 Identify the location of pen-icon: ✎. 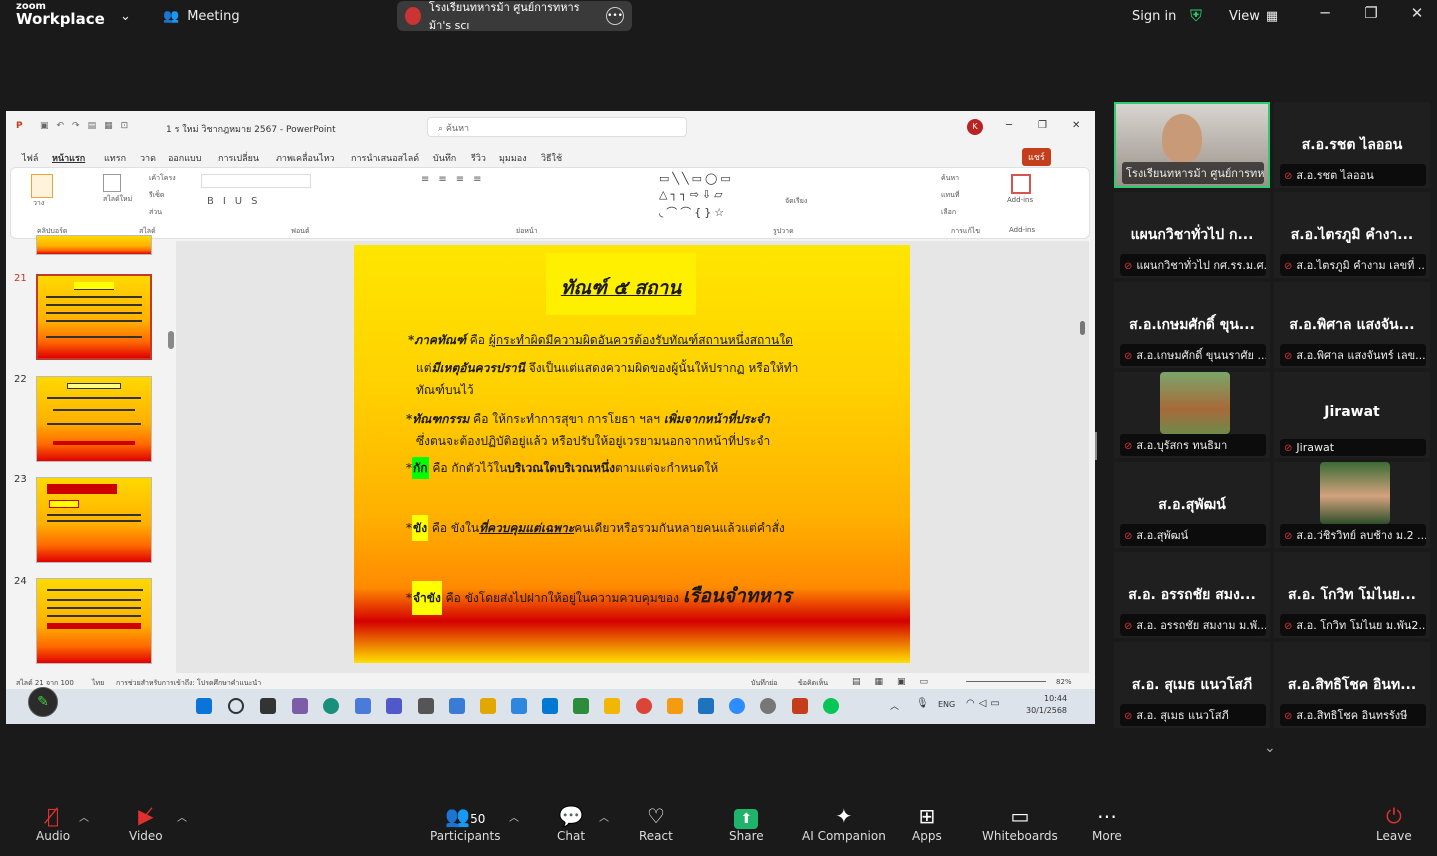
(43, 702).